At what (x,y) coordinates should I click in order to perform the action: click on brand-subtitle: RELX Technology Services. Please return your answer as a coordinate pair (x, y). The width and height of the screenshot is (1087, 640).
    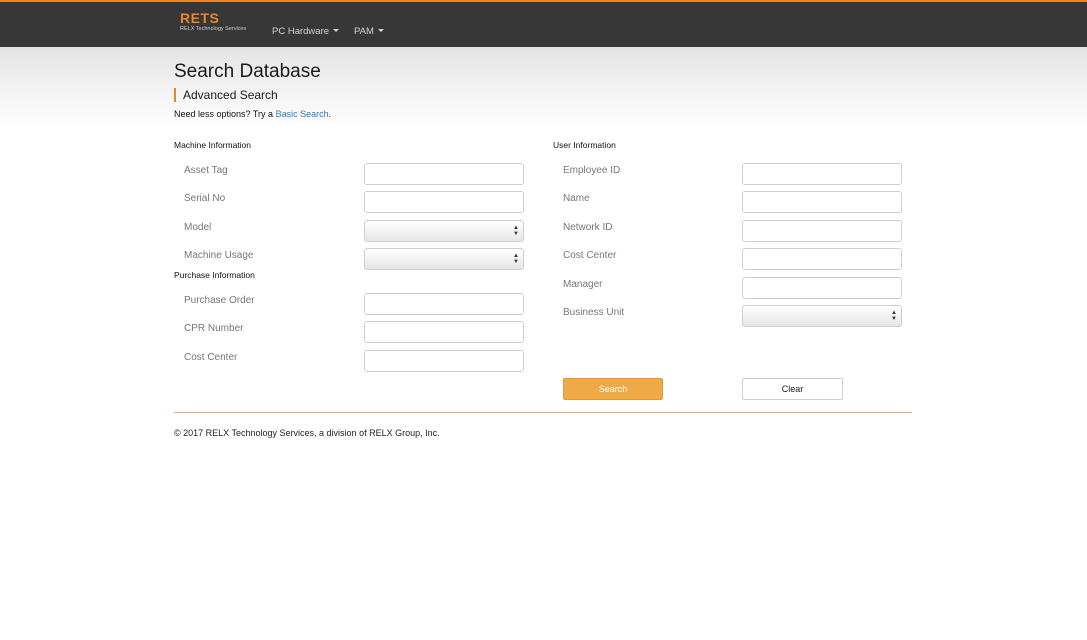
    Looking at the image, I should click on (213, 29).